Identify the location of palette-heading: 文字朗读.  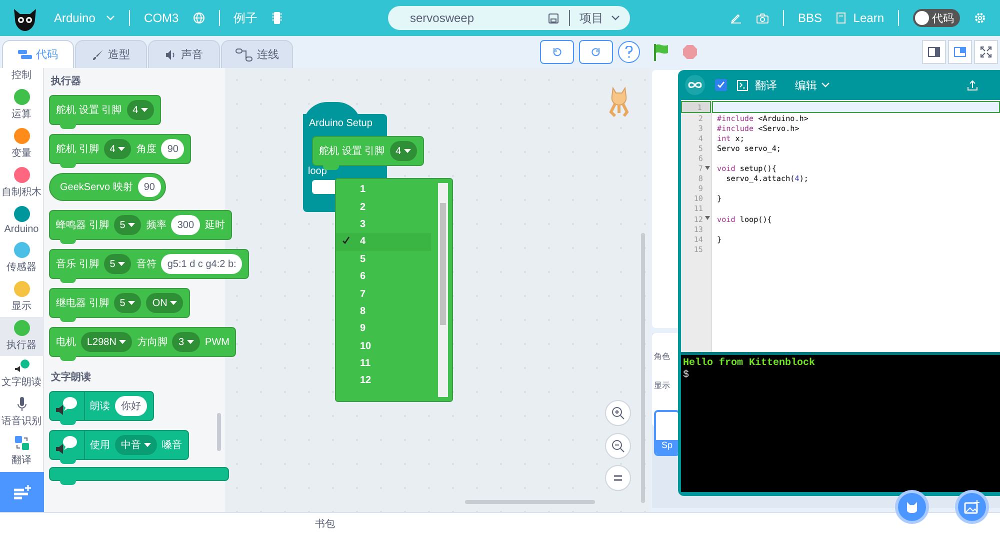
(71, 377).